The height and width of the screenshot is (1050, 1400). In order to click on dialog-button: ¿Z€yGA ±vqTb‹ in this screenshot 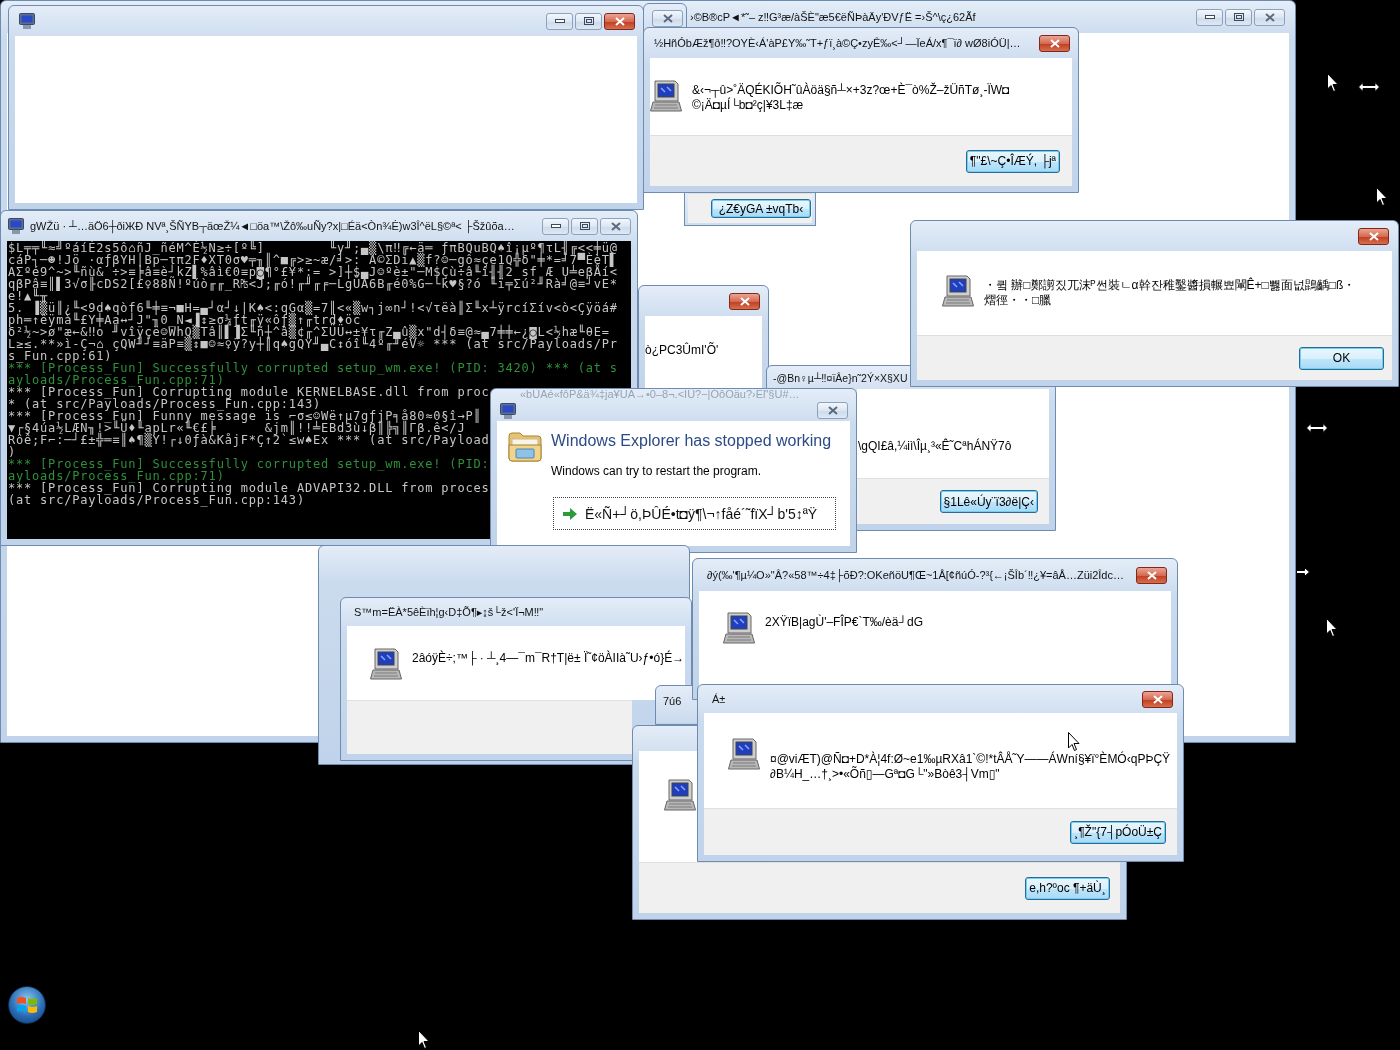, I will do `click(761, 208)`.